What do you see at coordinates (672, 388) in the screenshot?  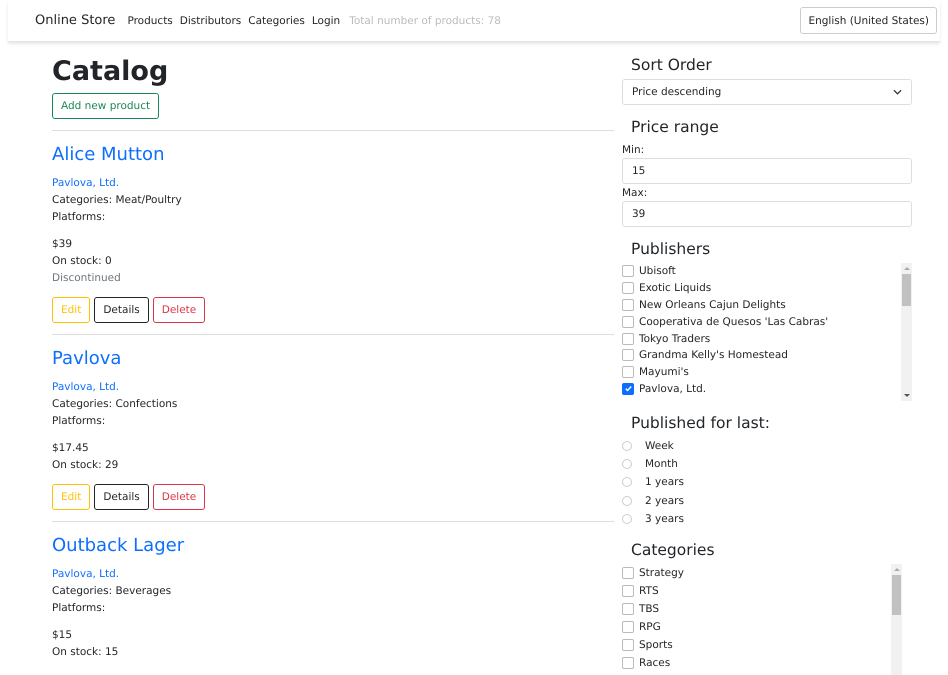 I see `checkbox-label: Pavlova, Ltd.` at bounding box center [672, 388].